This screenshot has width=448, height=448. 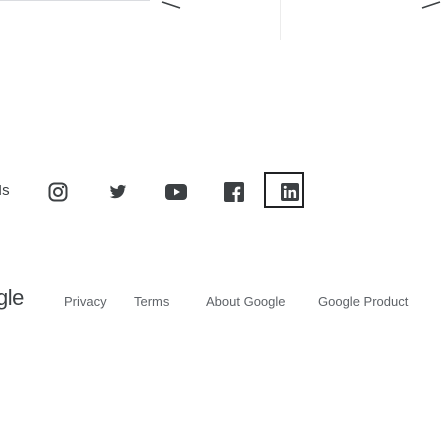 What do you see at coordinates (280, 20) in the screenshot?
I see `card-edge` at bounding box center [280, 20].